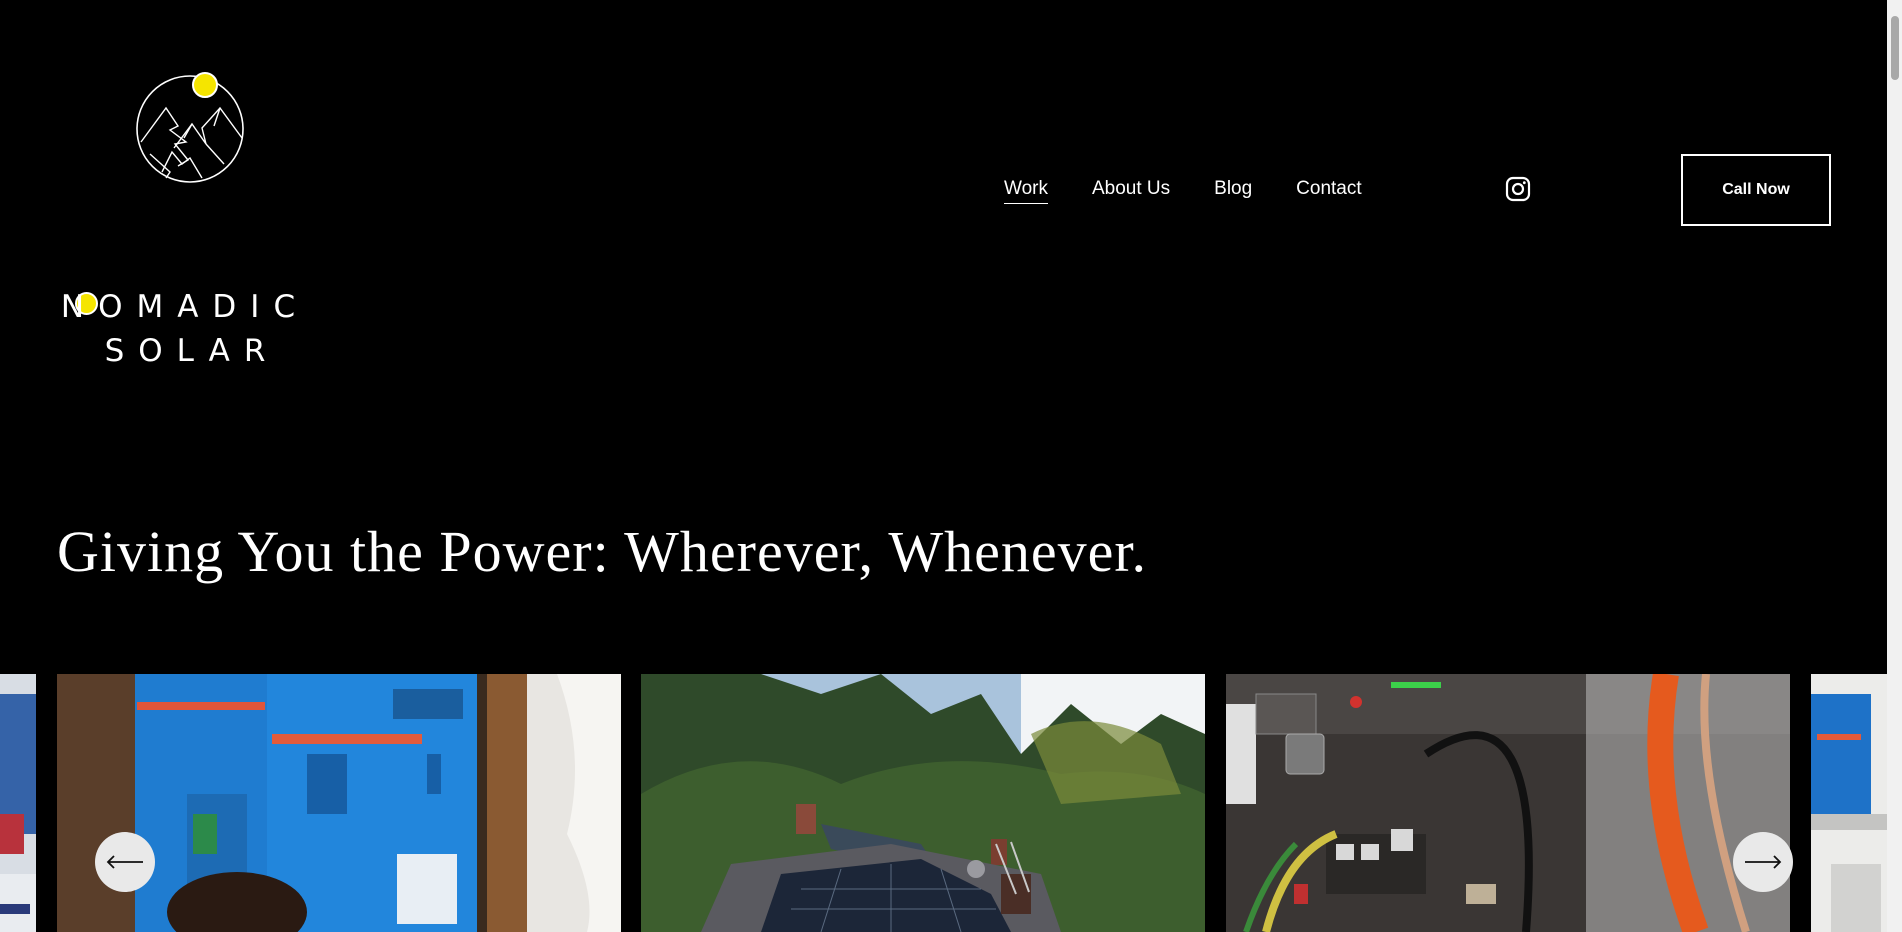 The width and height of the screenshot is (1902, 932). I want to click on nav-item-work: Work, so click(1026, 190).